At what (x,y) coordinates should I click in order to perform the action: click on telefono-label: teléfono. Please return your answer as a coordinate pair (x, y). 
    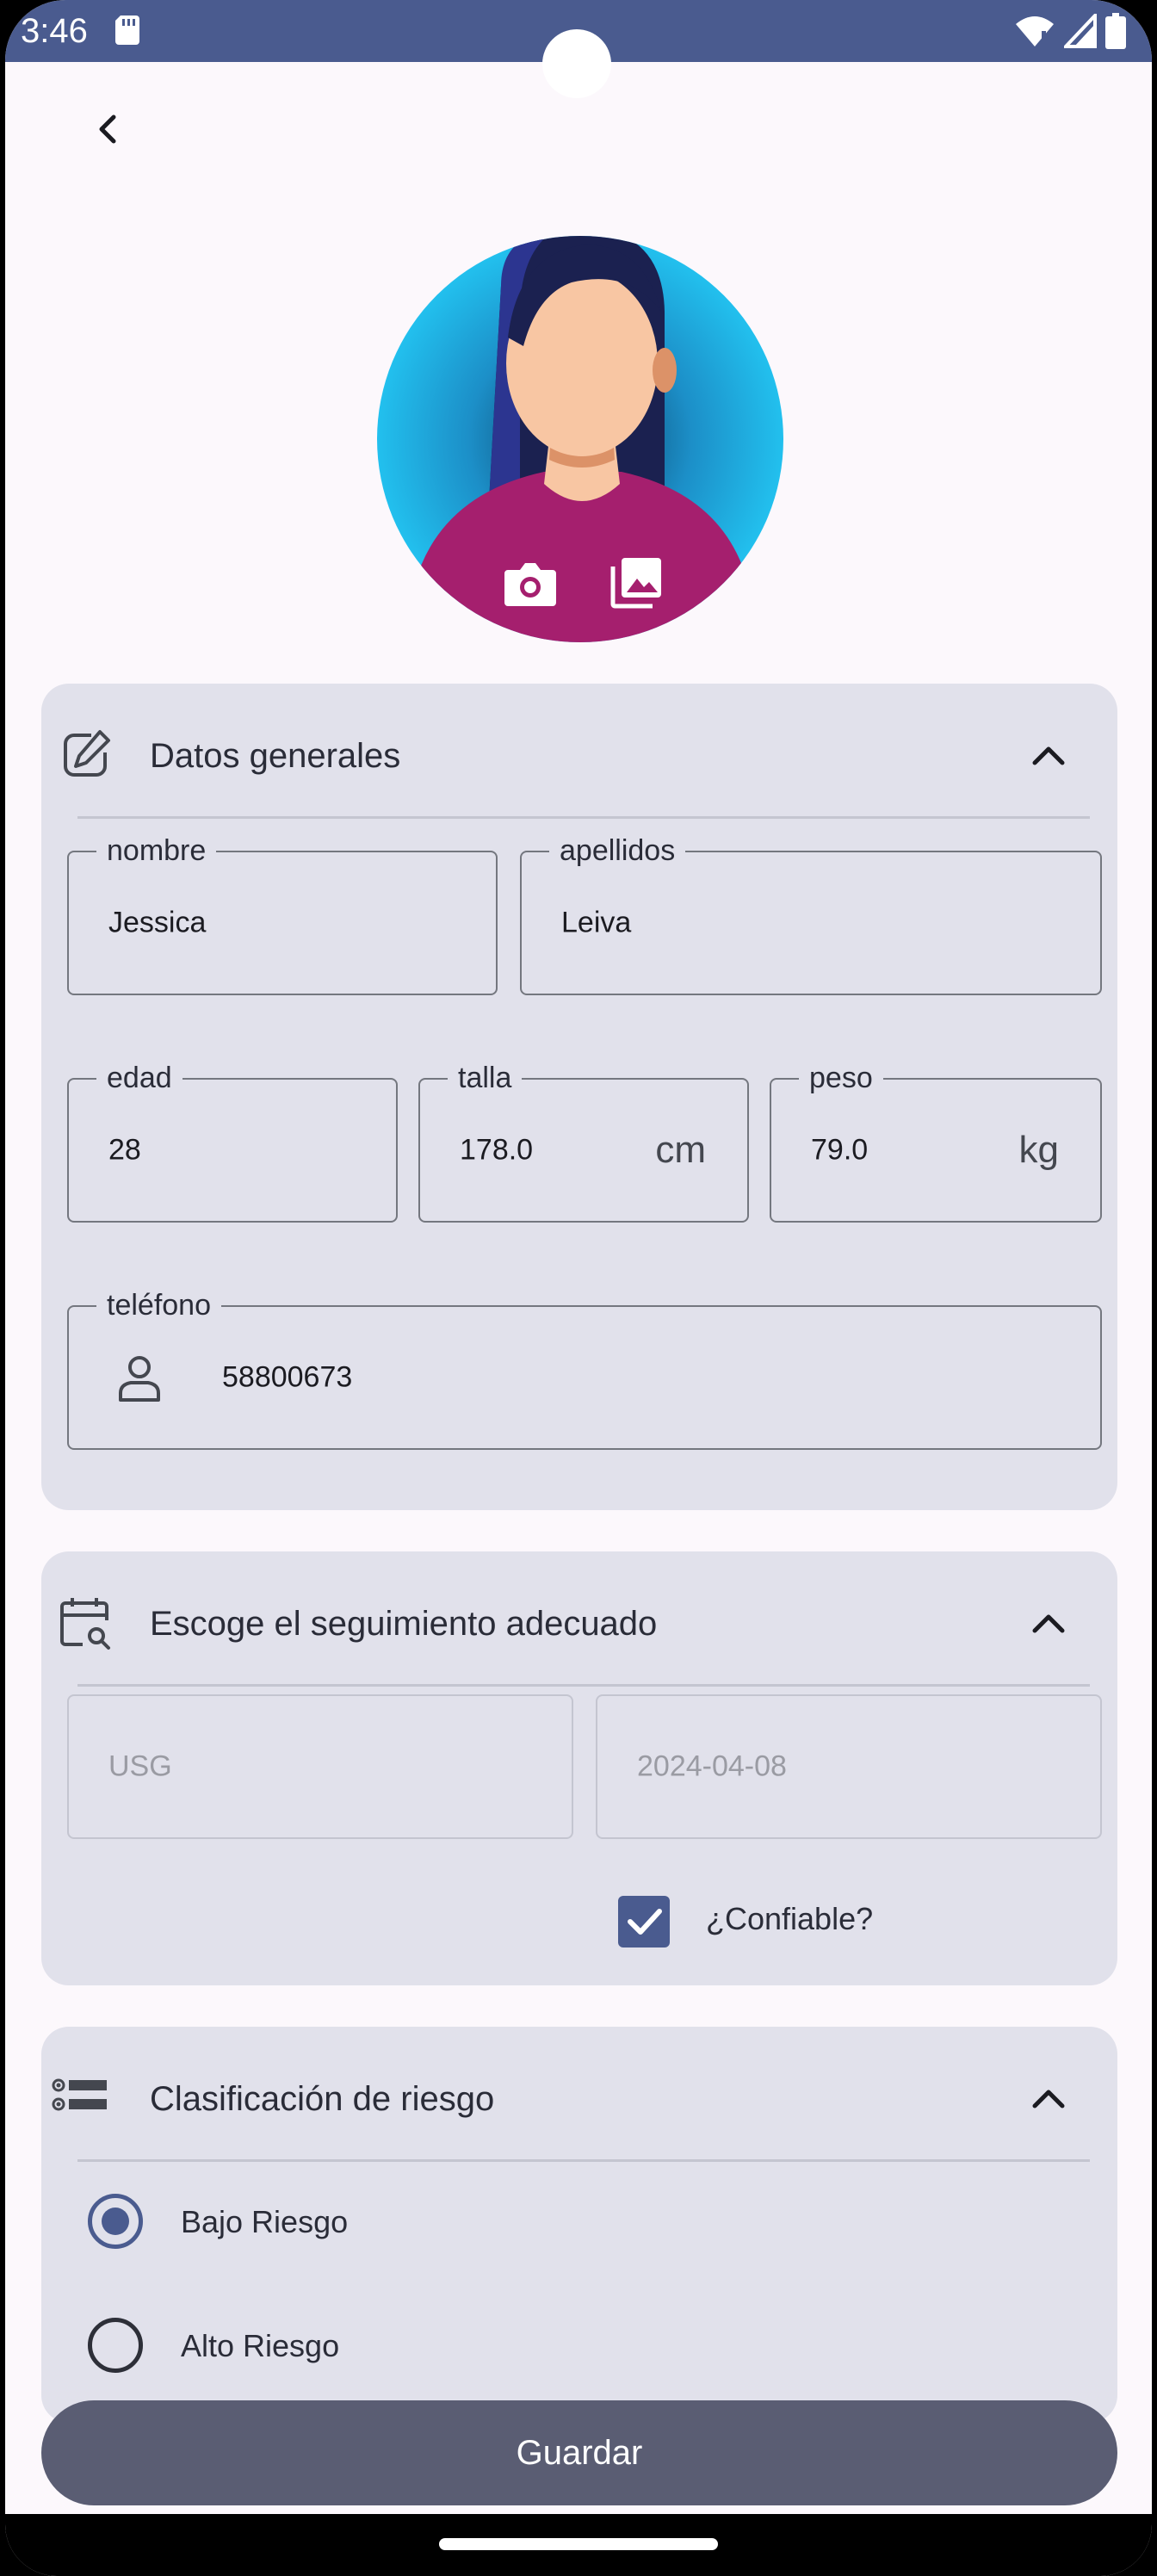
    Looking at the image, I should click on (158, 1305).